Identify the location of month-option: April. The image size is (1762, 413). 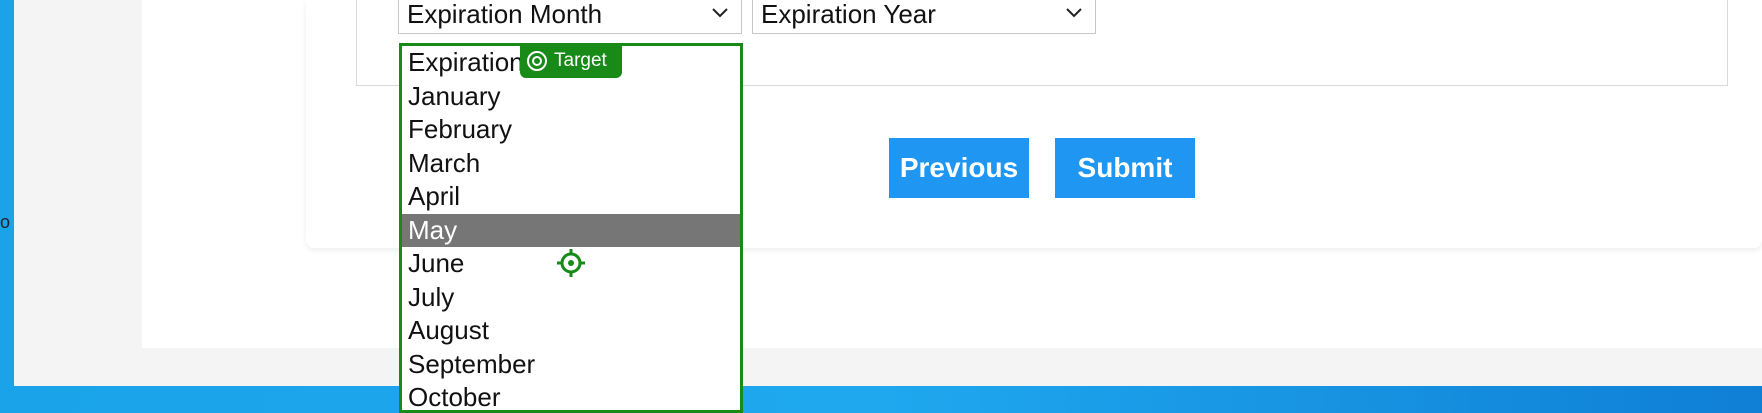
(571, 197).